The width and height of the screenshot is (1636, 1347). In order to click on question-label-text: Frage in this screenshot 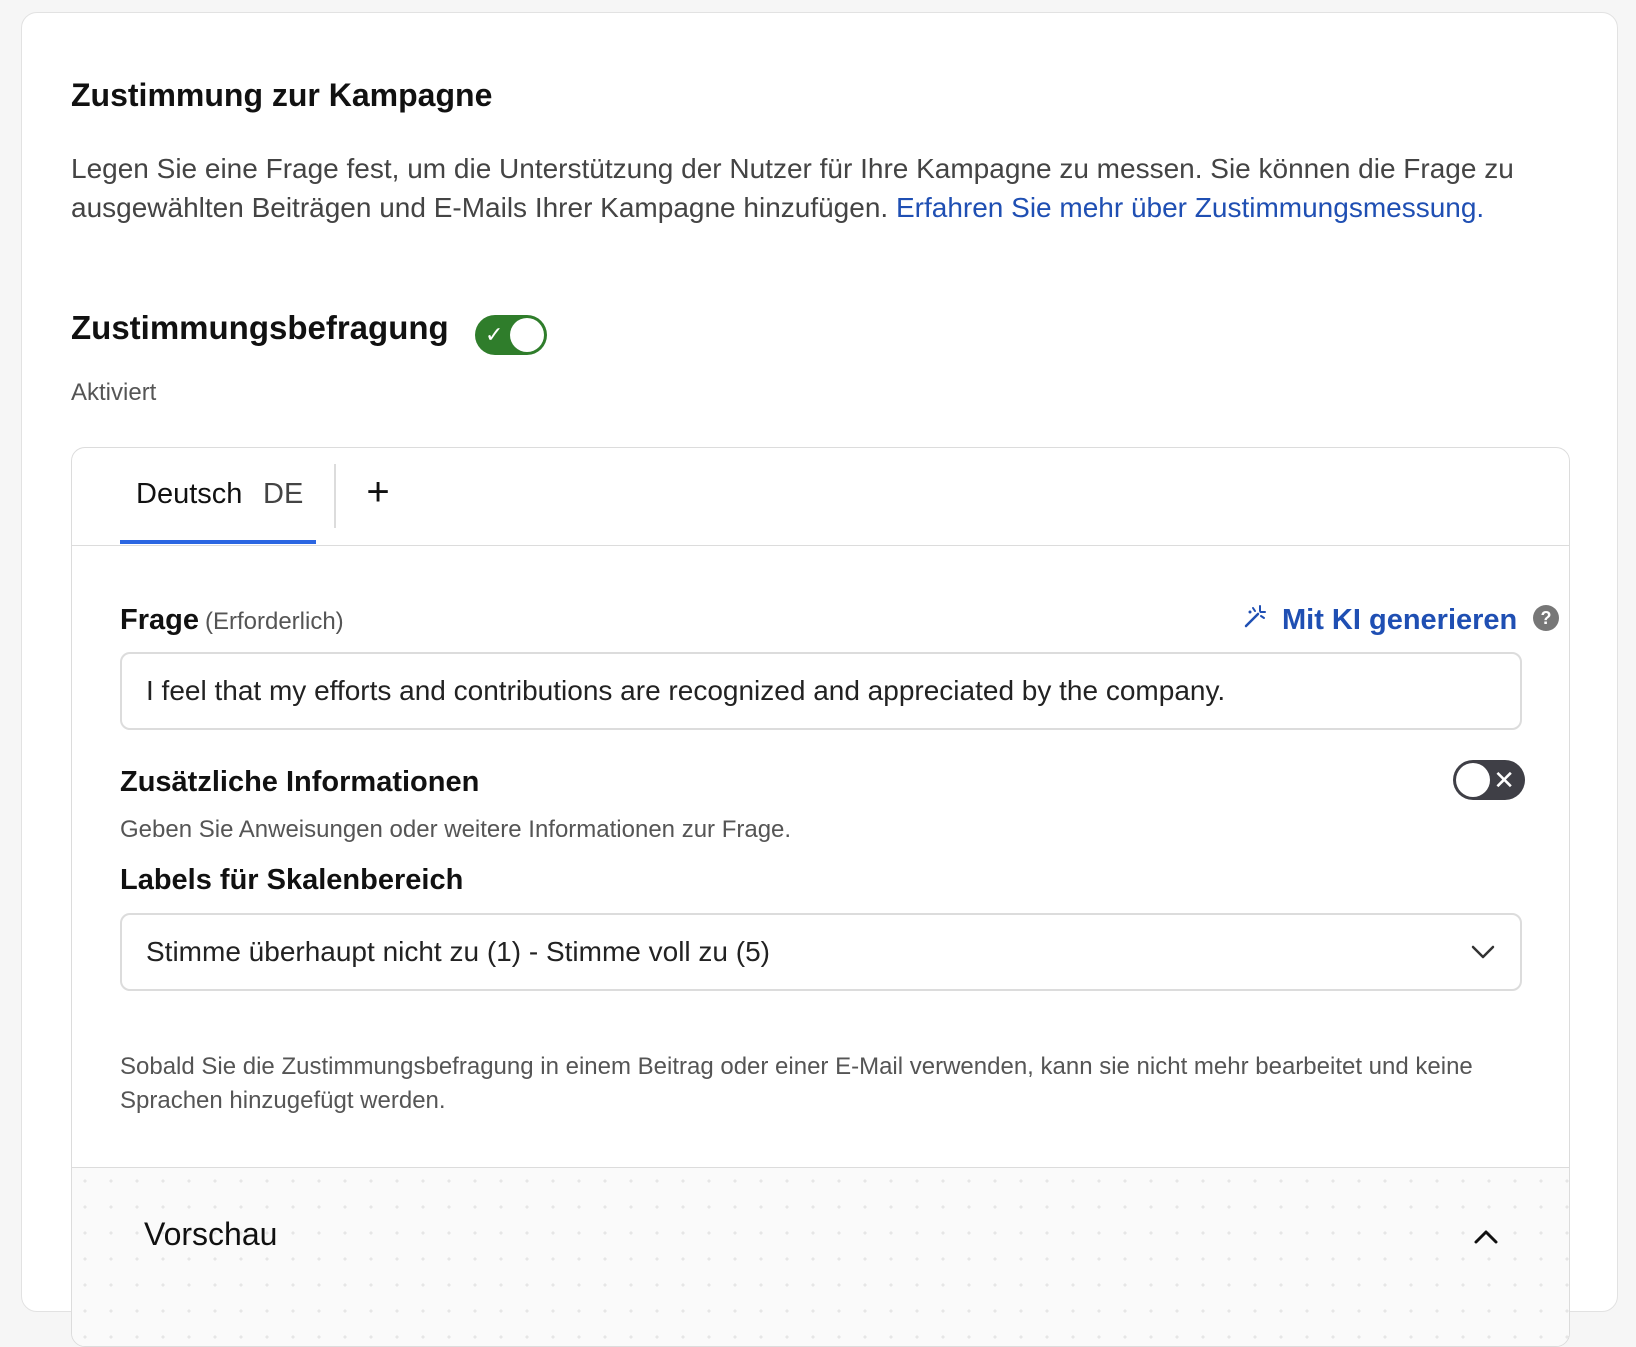, I will do `click(159, 620)`.